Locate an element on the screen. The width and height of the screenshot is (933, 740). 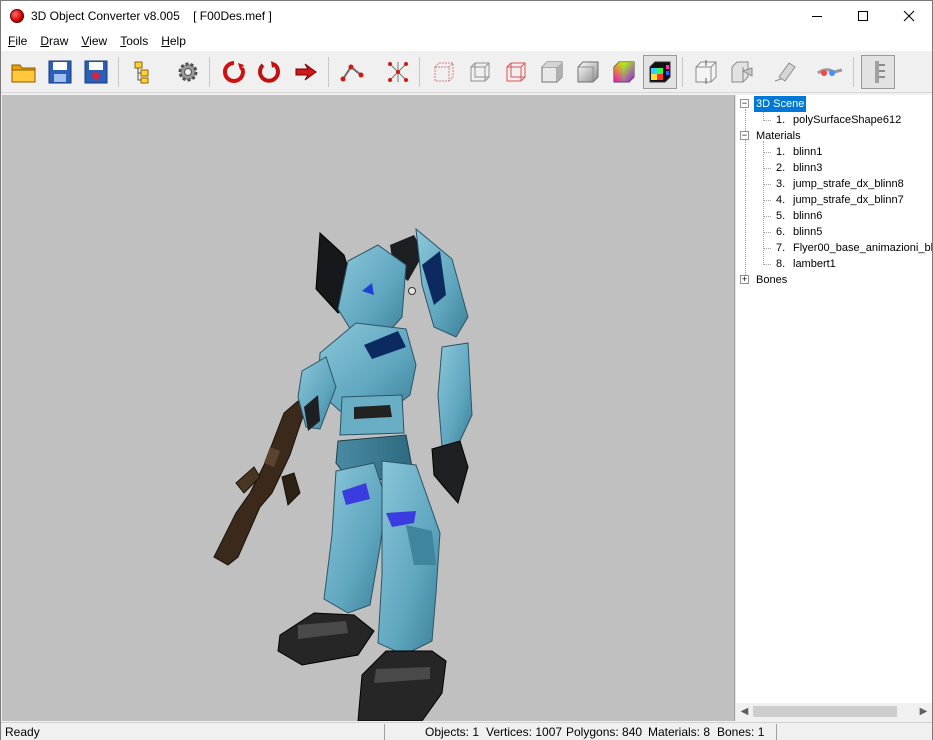
save-button is located at coordinates (60, 72).